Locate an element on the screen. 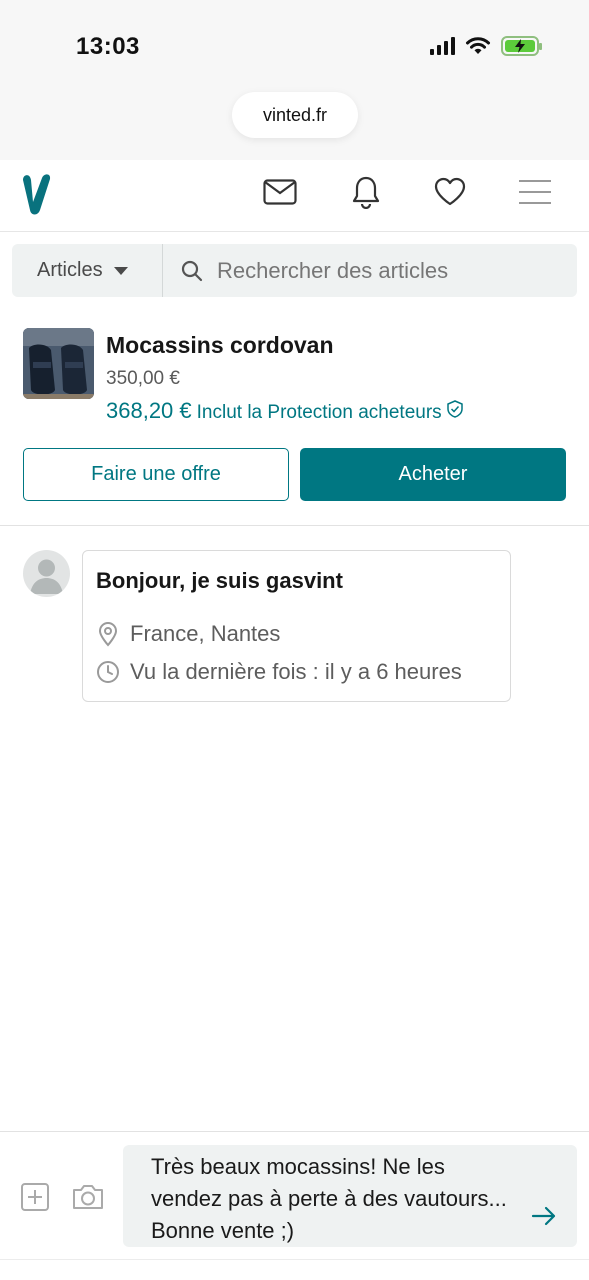 The width and height of the screenshot is (589, 1280). search-bar: Articles is located at coordinates (294, 270).